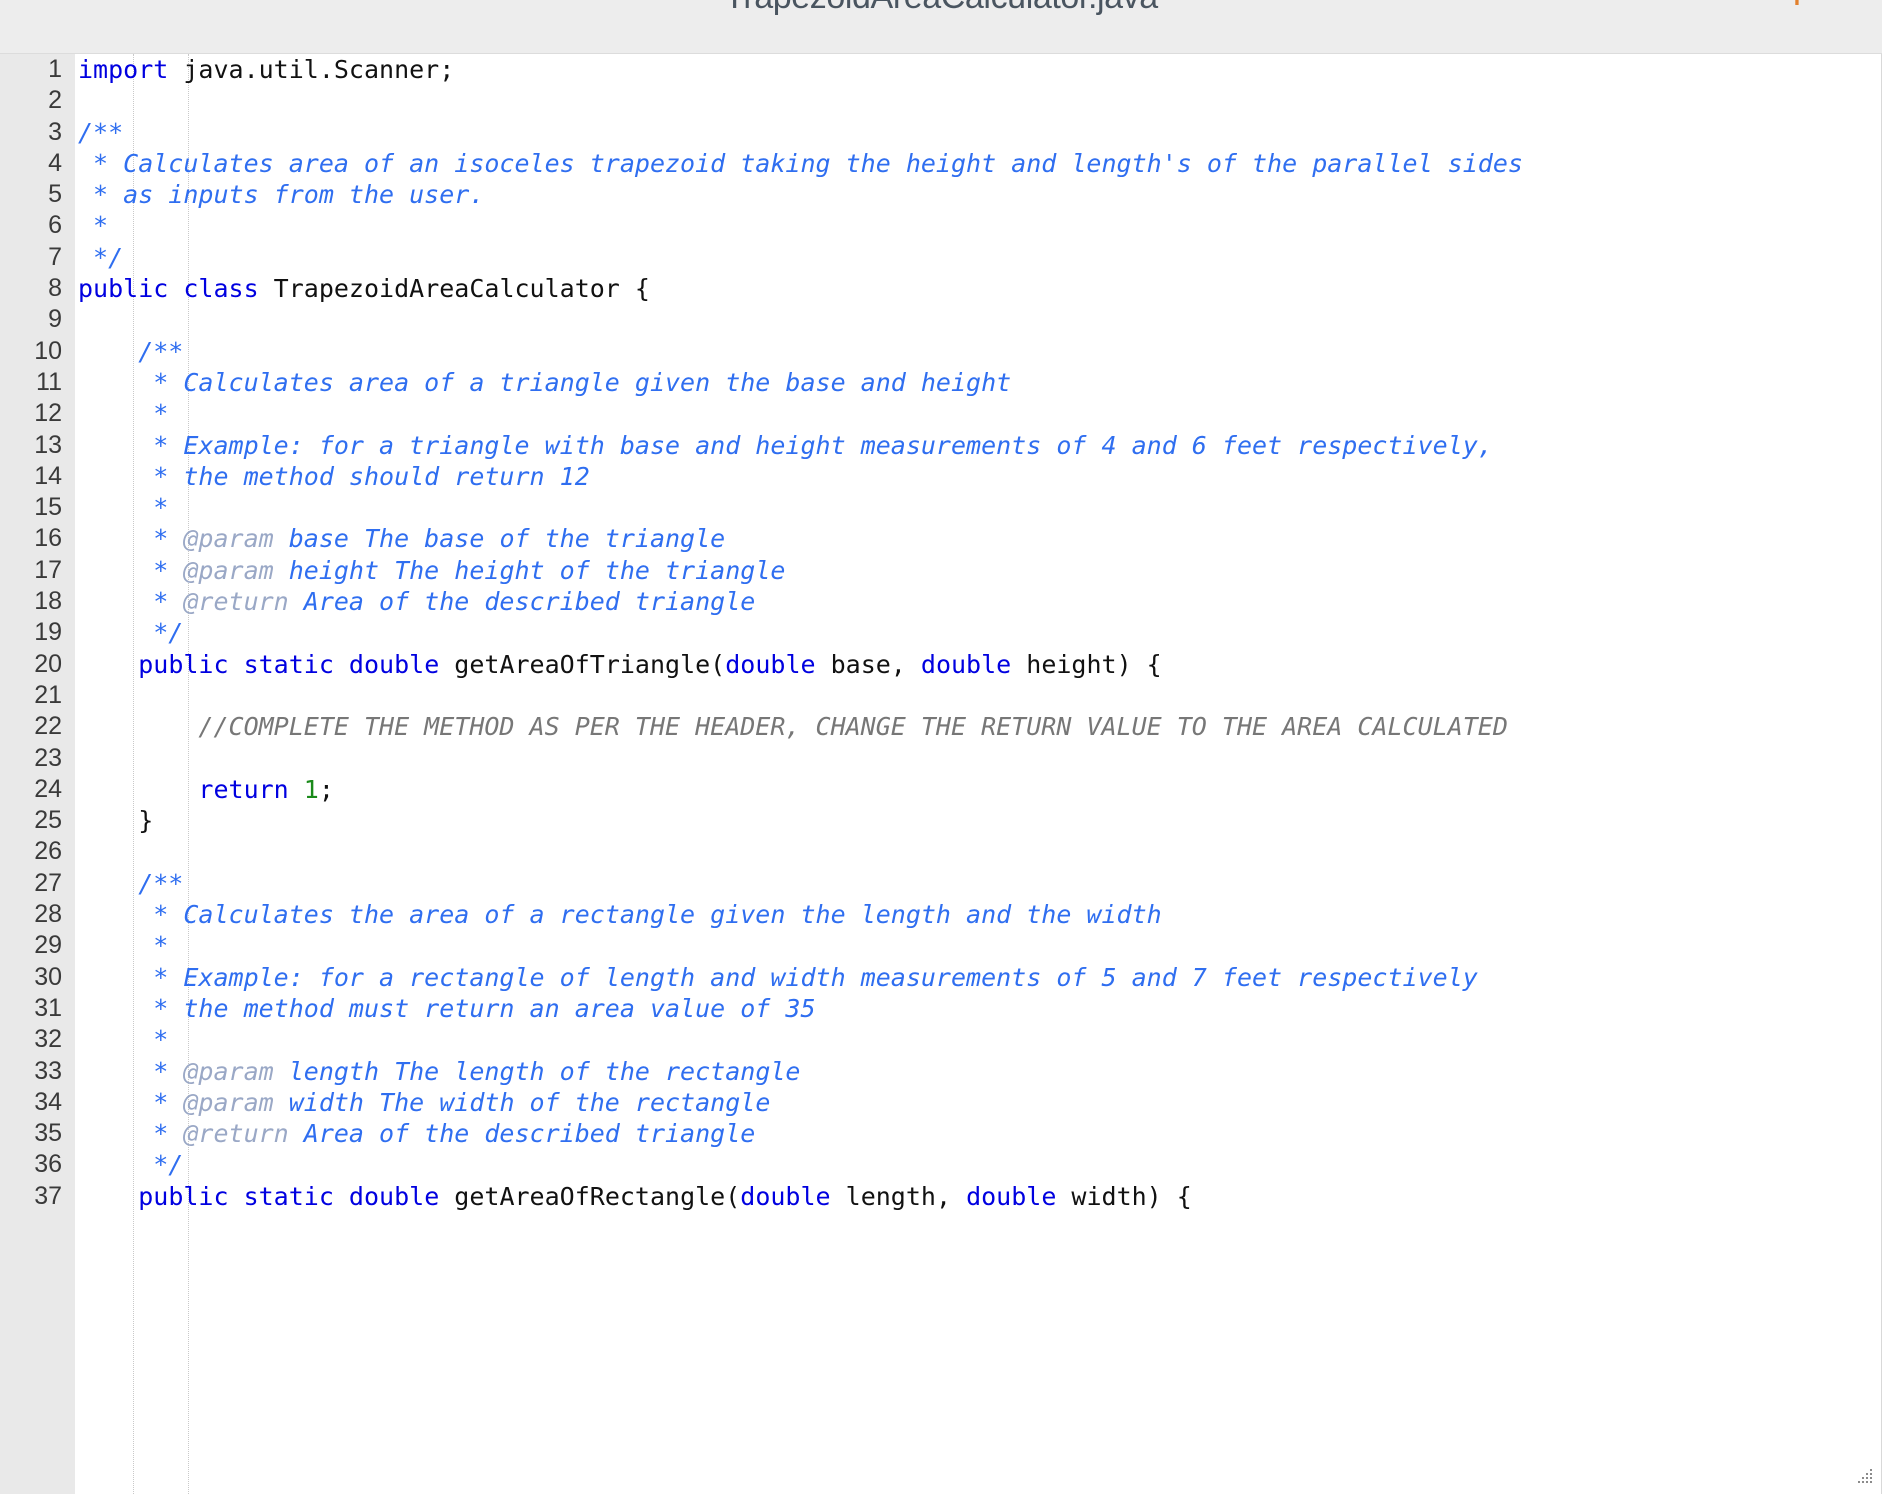  I want to click on line-number: 25, so click(48, 820).